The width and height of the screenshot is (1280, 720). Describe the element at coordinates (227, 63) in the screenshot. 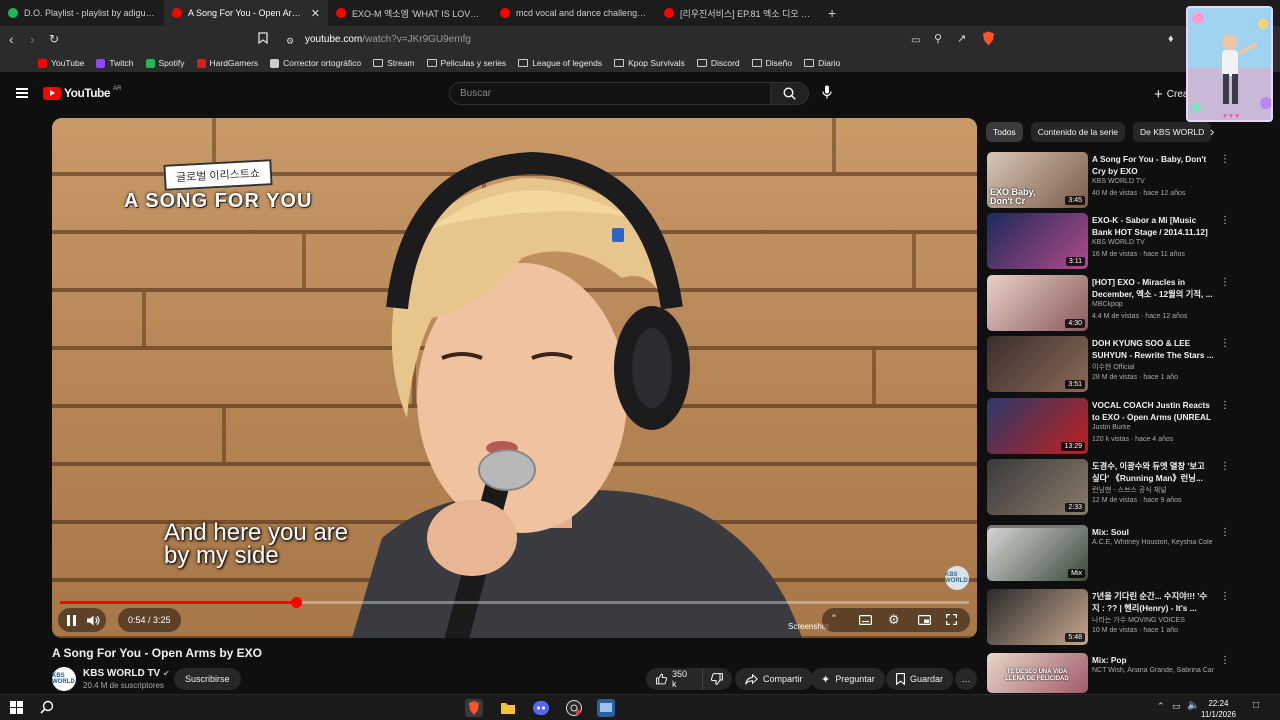

I see `bookmark-item: HardGamers` at that location.